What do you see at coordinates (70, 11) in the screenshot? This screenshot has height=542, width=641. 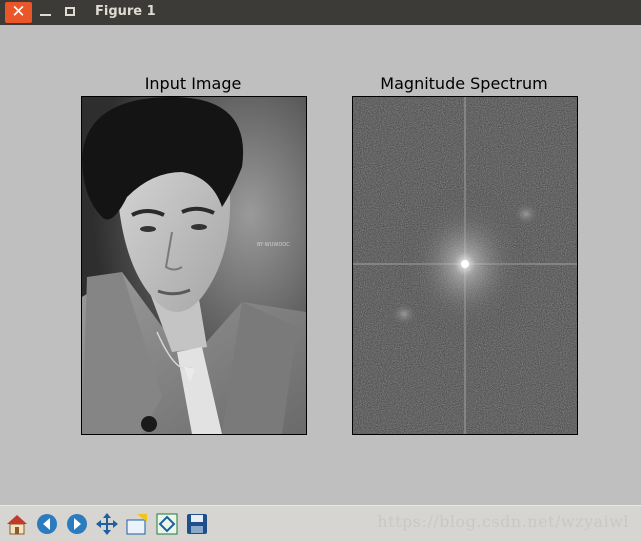 I see `maximize-window-button` at bounding box center [70, 11].